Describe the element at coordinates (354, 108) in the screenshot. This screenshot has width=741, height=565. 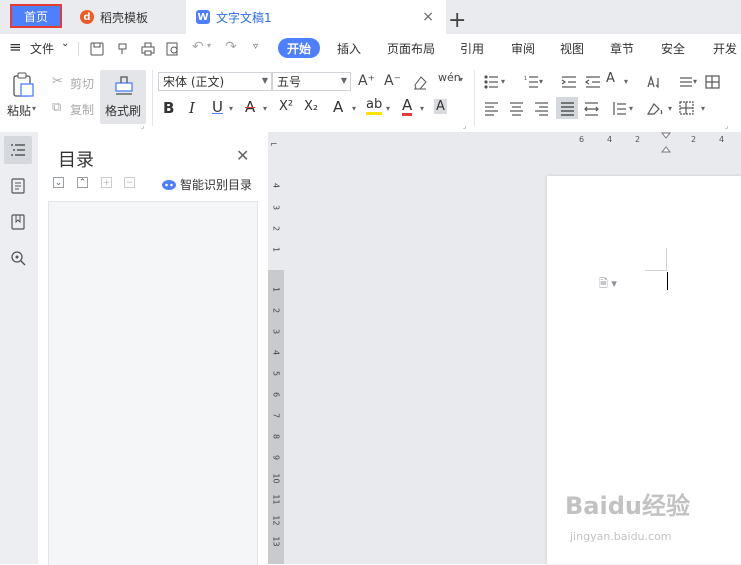
I see `text-effect-dropdown-icon: ▾` at that location.